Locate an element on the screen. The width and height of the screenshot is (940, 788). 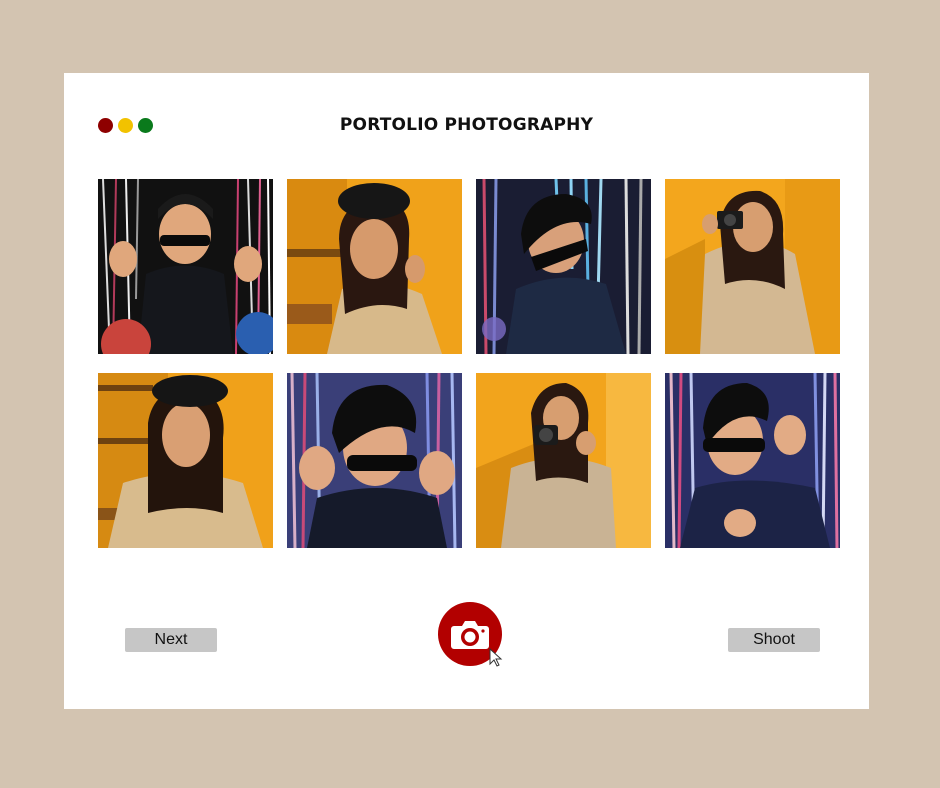
page-title: PORTOLIO PHOTOGRAPHY is located at coordinates (466, 125).